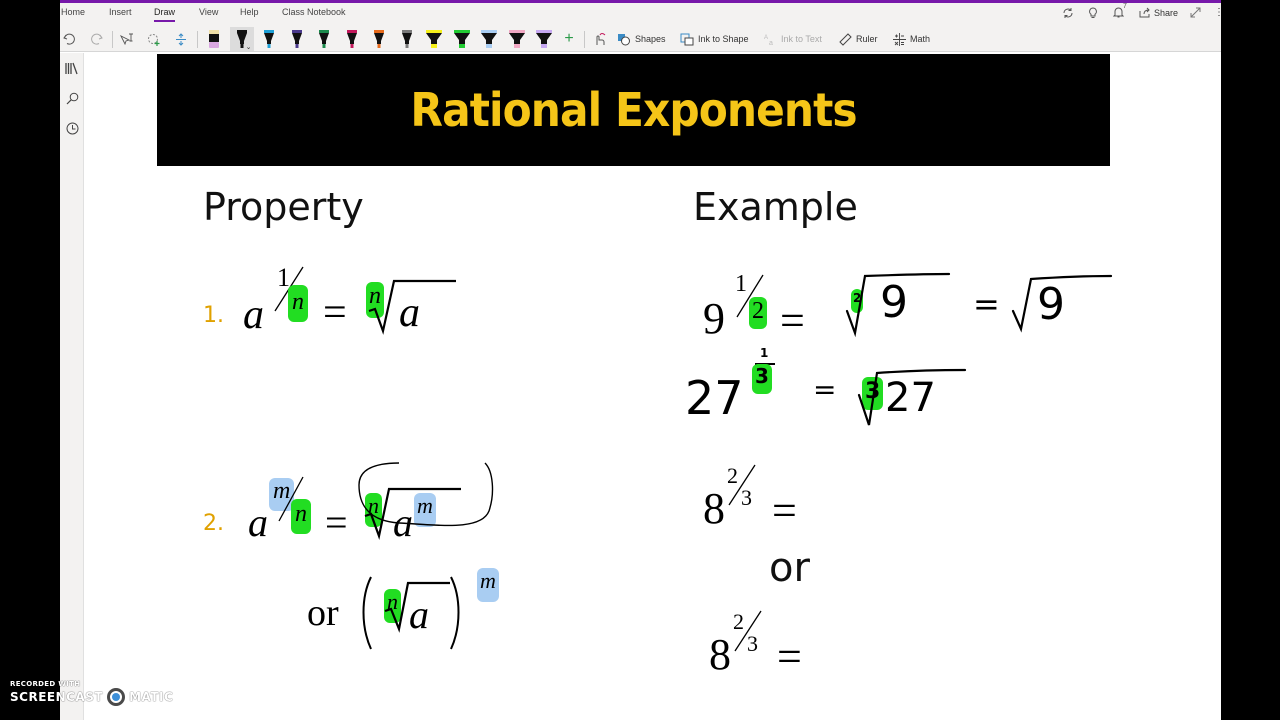  I want to click on base: 9, so click(714, 318).